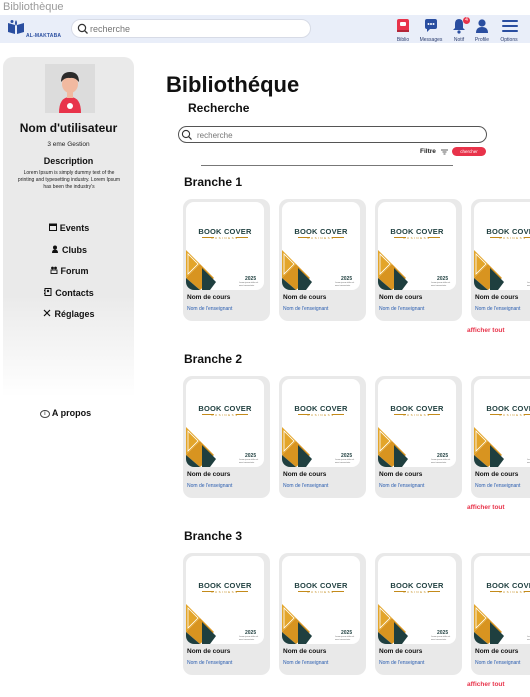  I want to click on contacts-icon, so click(48, 293).